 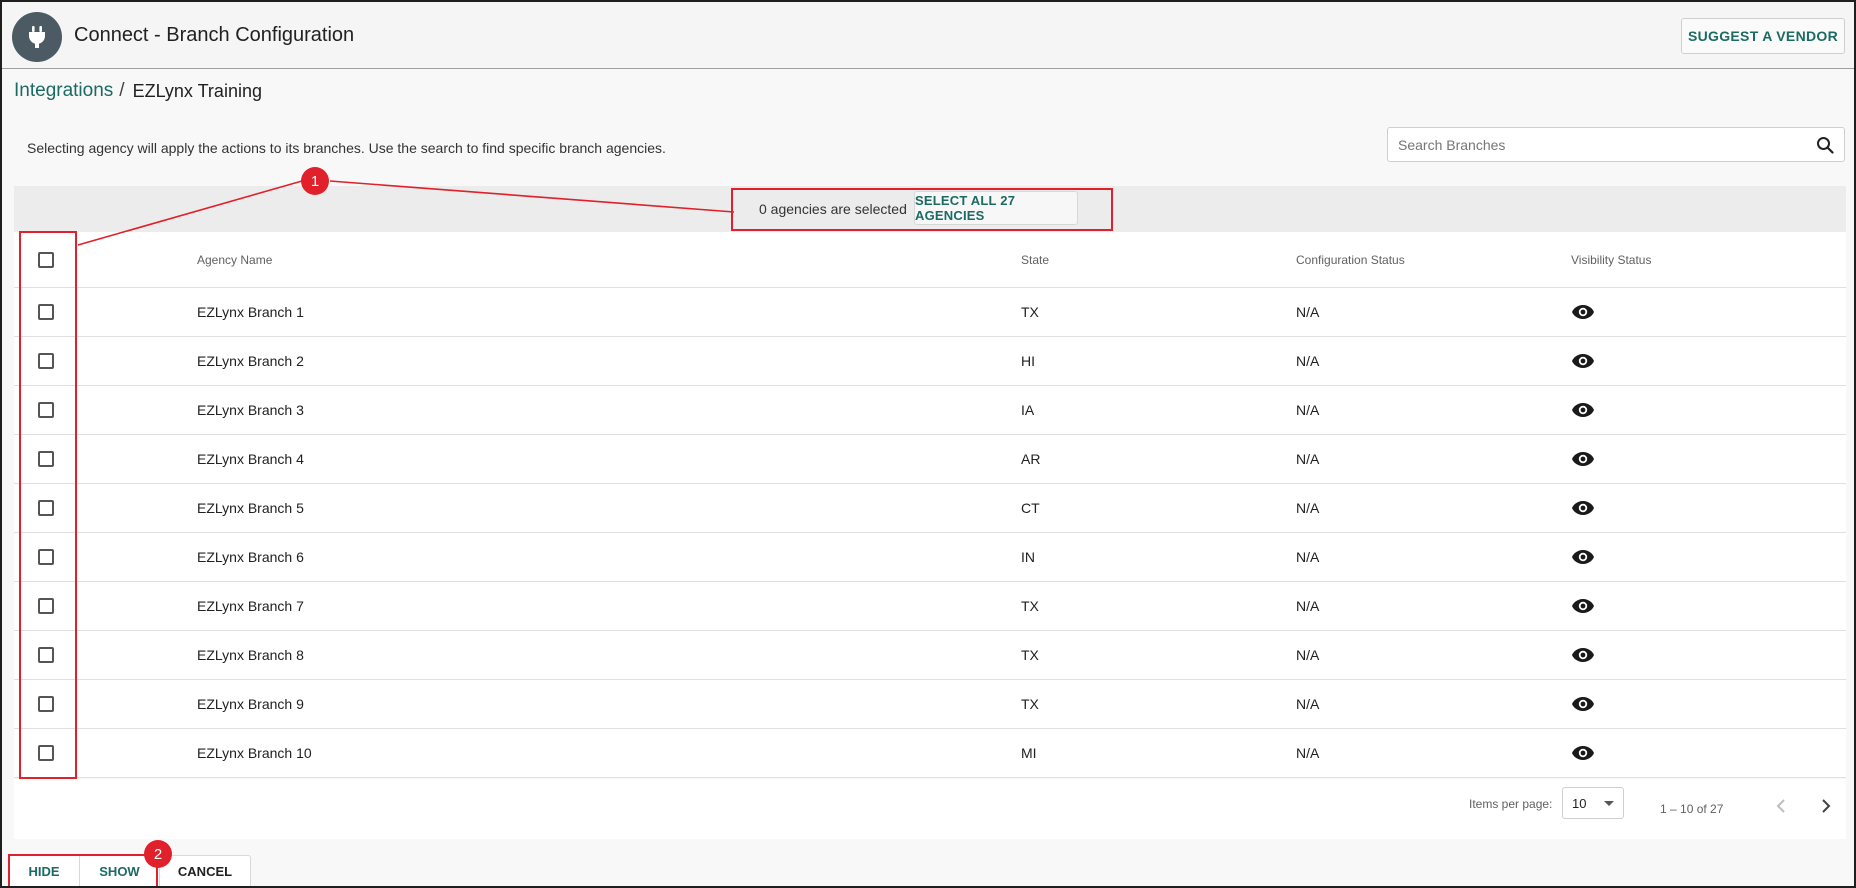 What do you see at coordinates (922, 209) in the screenshot?
I see `annotation-box-selection` at bounding box center [922, 209].